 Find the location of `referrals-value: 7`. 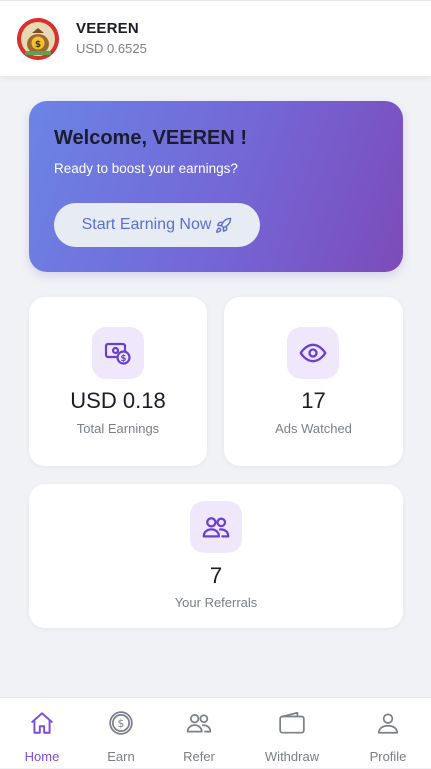

referrals-value: 7 is located at coordinates (216, 575).